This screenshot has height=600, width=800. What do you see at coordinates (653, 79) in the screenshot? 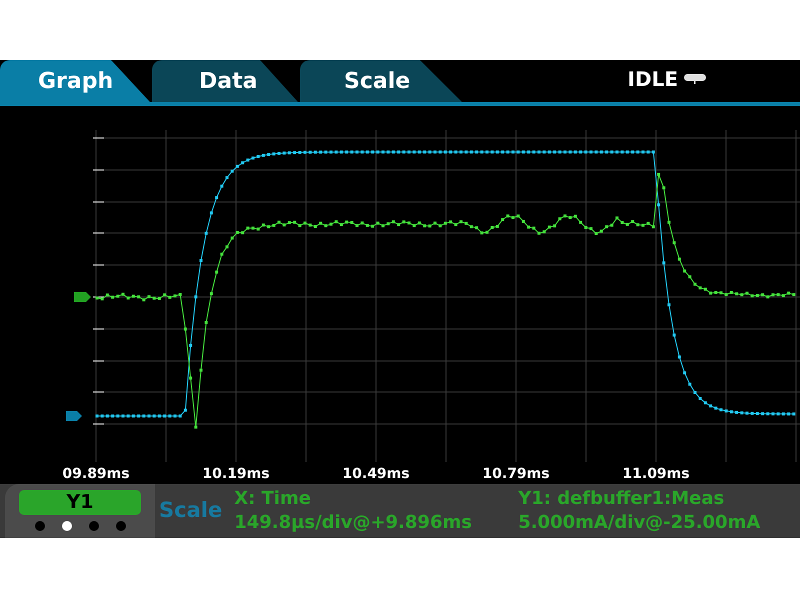
I see `status-text: IDLE` at bounding box center [653, 79].